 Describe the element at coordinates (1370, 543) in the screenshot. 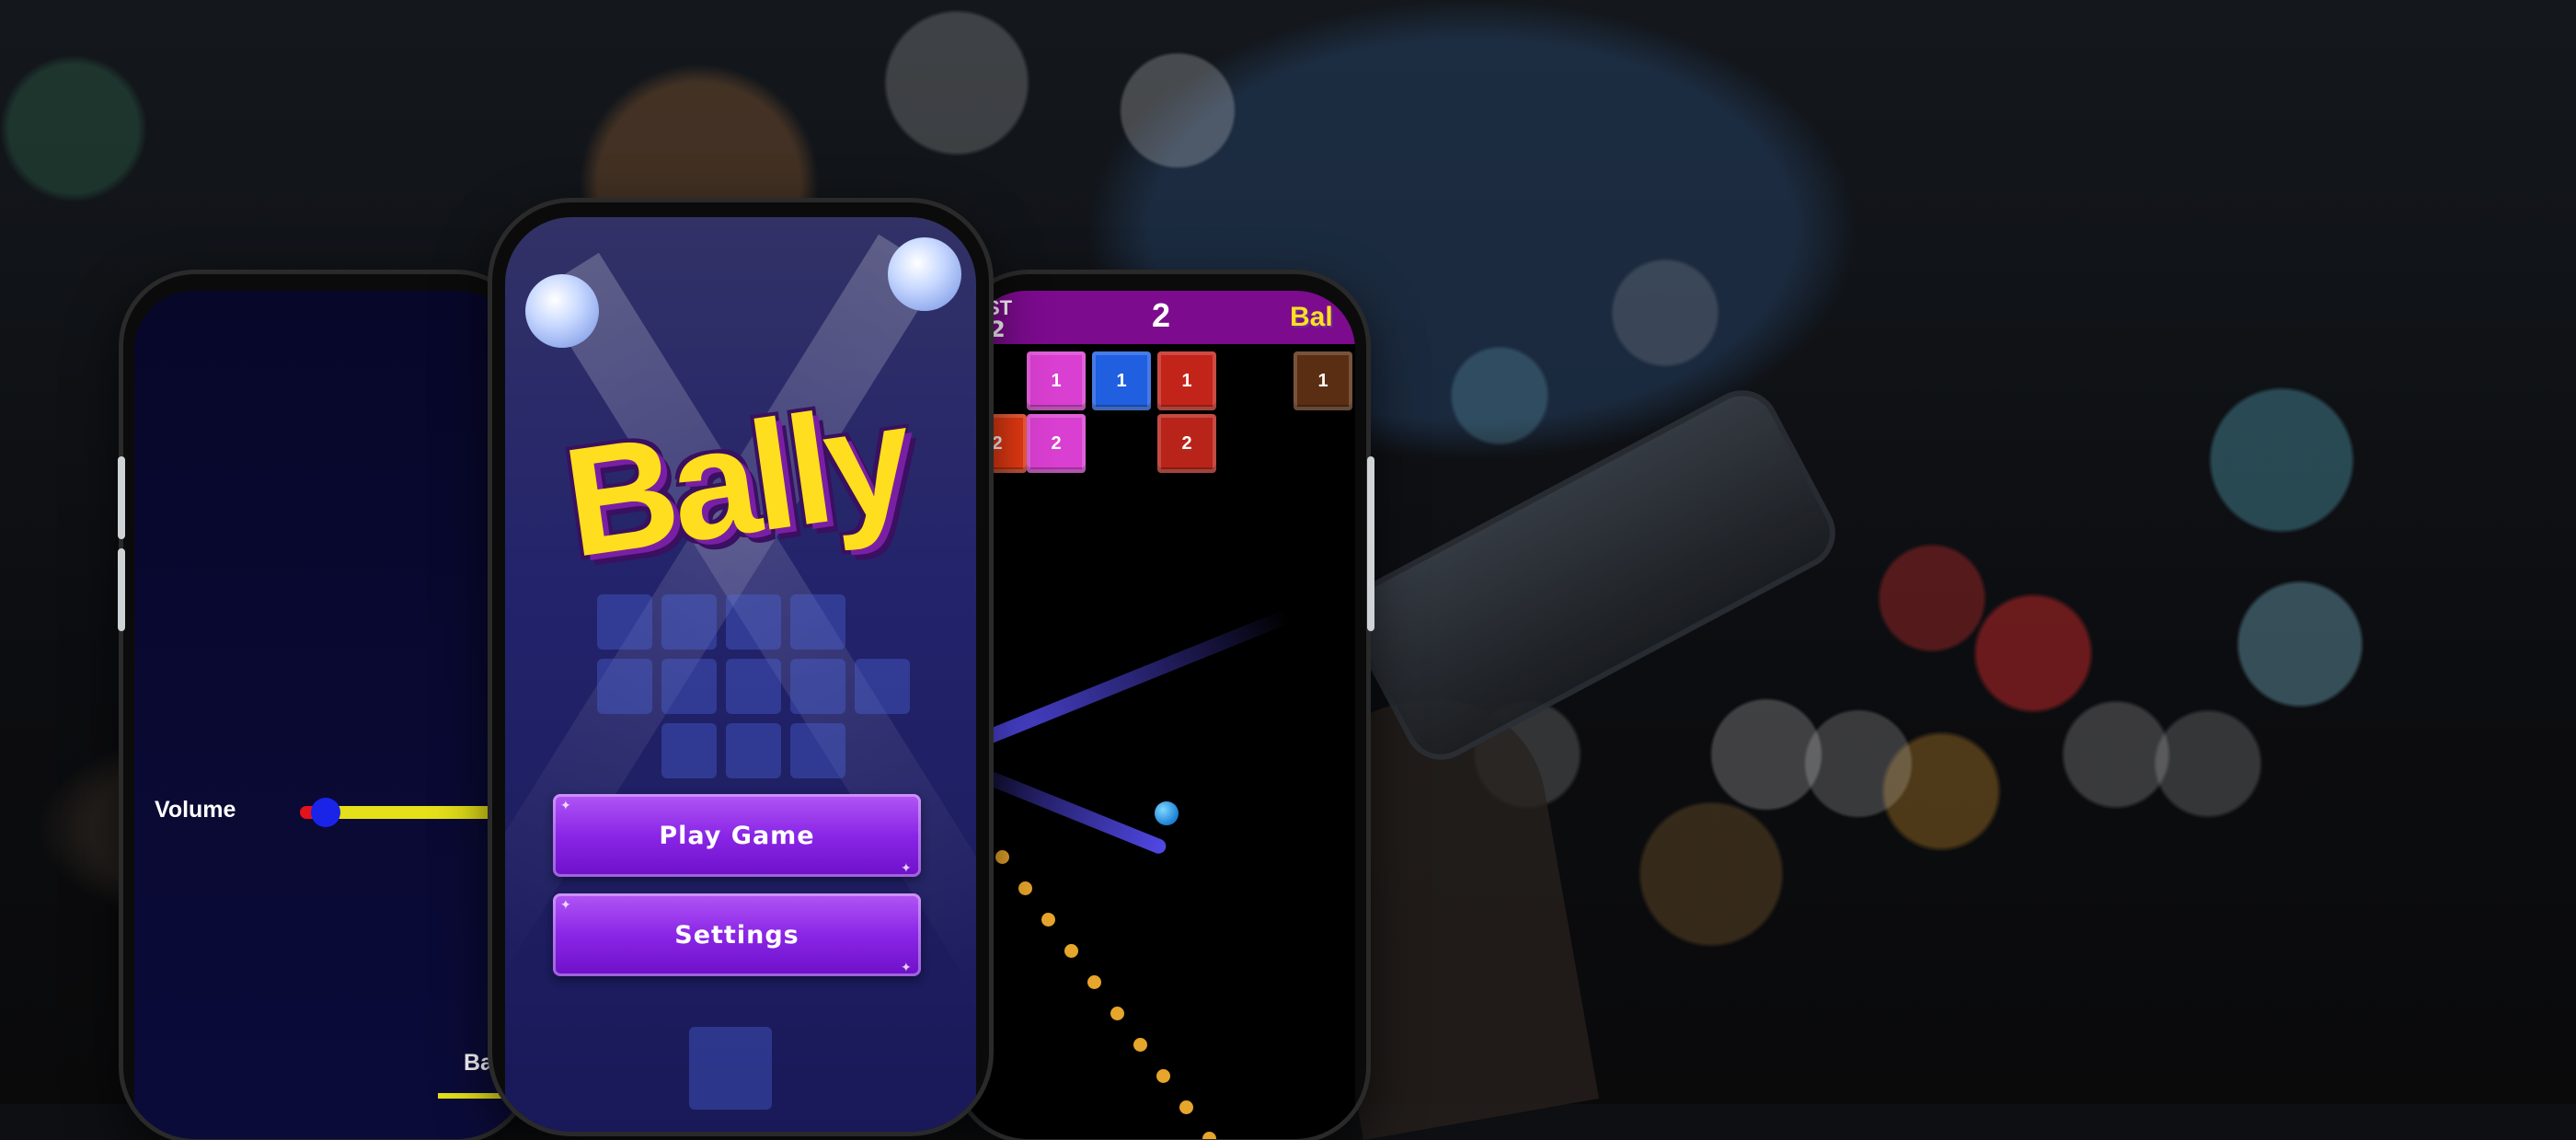

I see `phone-power-button` at that location.